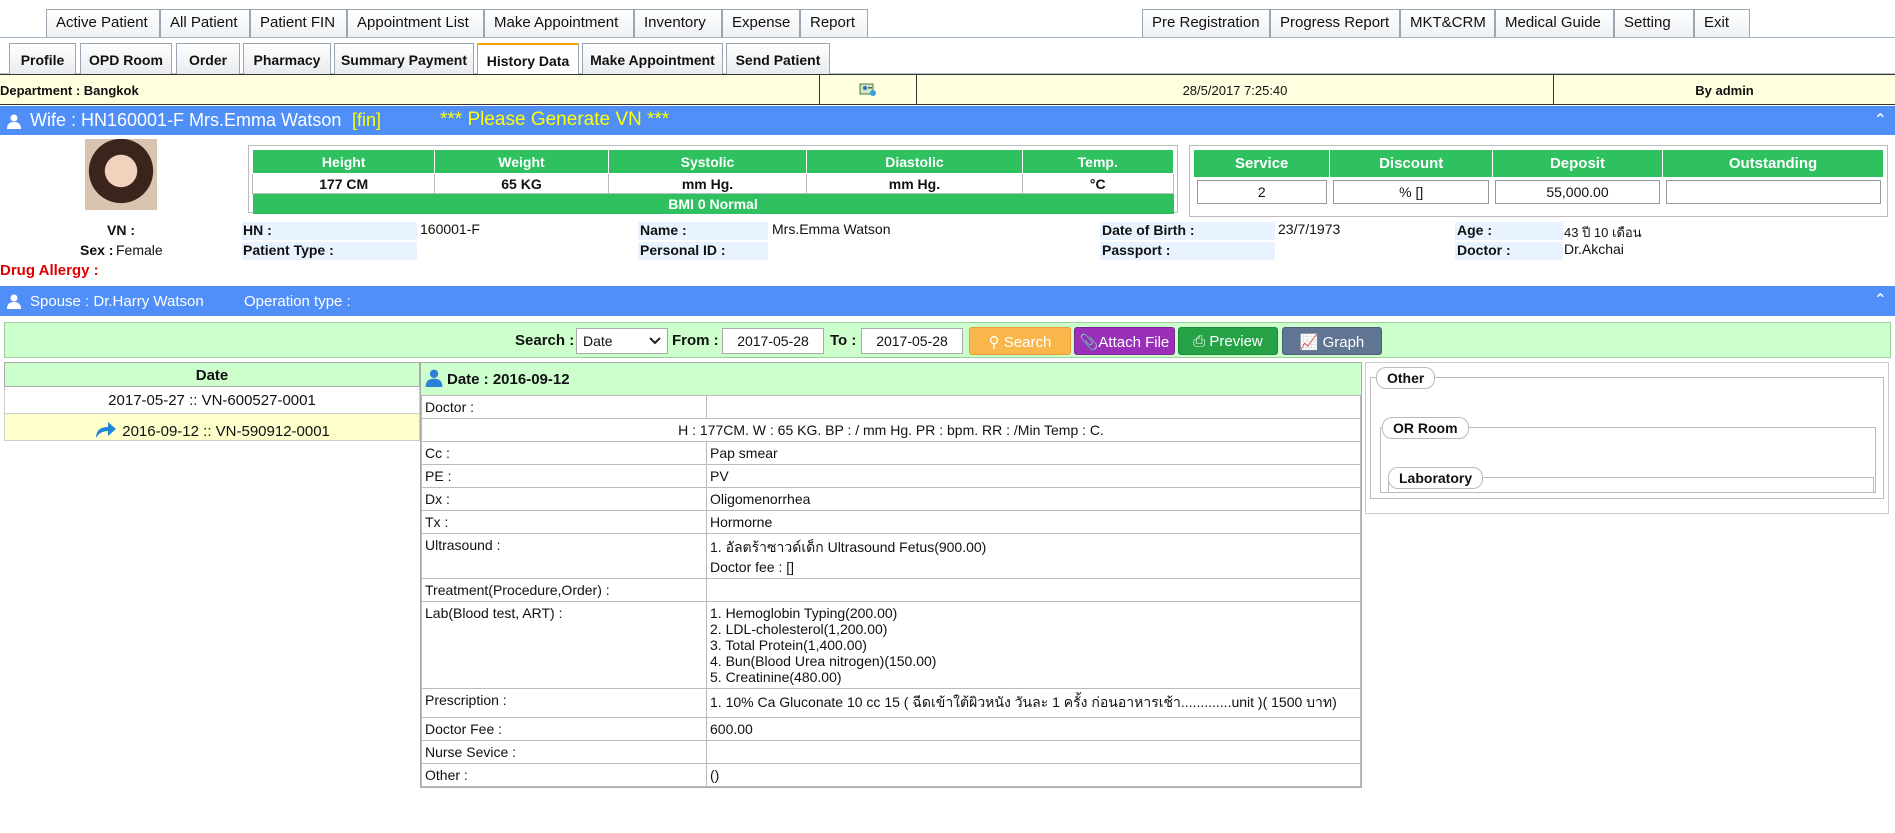 Image resolution: width=1895 pixels, height=833 pixels. What do you see at coordinates (287, 59) in the screenshot?
I see `subtab-pharmacy: Pharmacy` at bounding box center [287, 59].